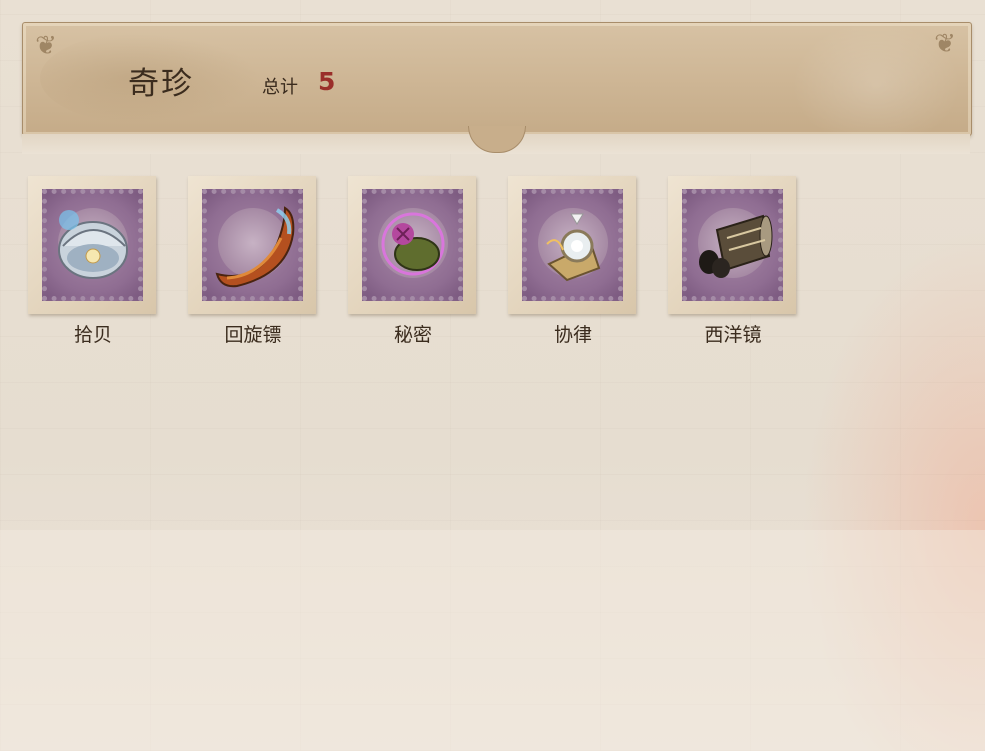 The height and width of the screenshot is (751, 985). Describe the element at coordinates (412, 335) in the screenshot. I see `item-label: 秘密` at that location.